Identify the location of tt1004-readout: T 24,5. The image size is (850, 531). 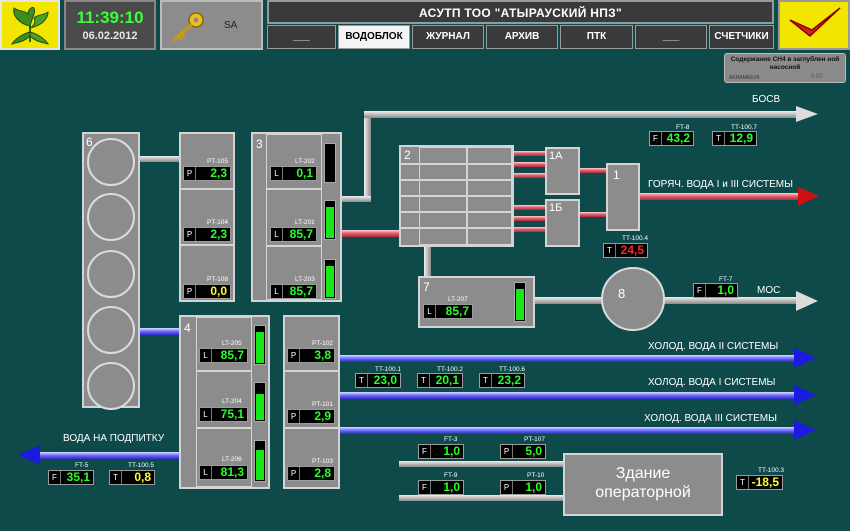
(625, 250).